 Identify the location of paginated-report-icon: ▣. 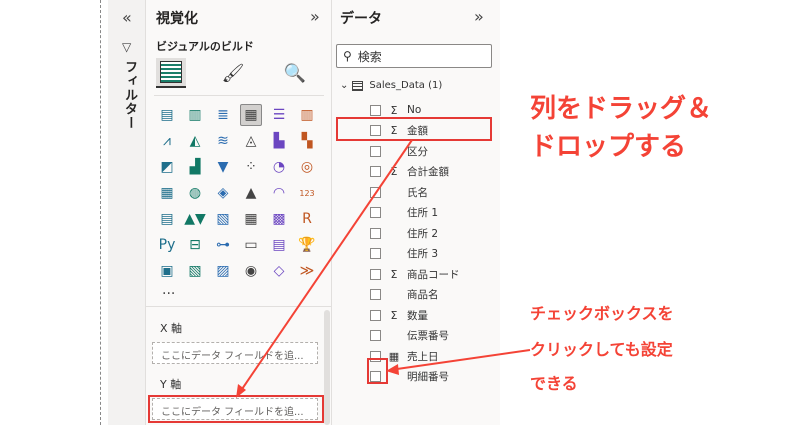
(167, 271).